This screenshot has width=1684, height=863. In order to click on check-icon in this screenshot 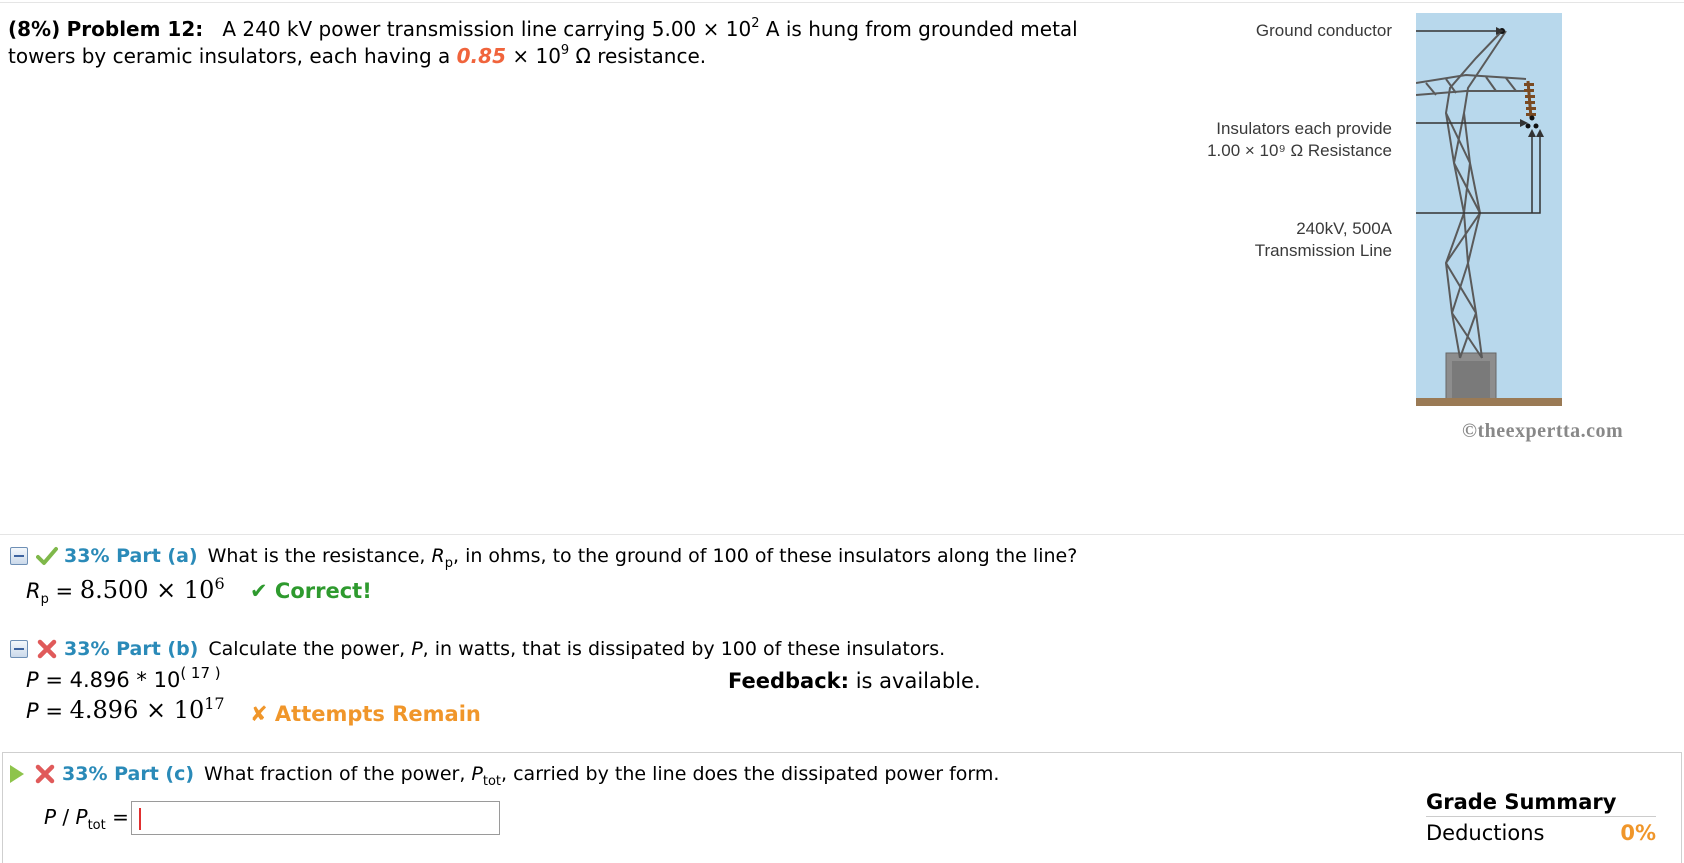, I will do `click(47, 556)`.